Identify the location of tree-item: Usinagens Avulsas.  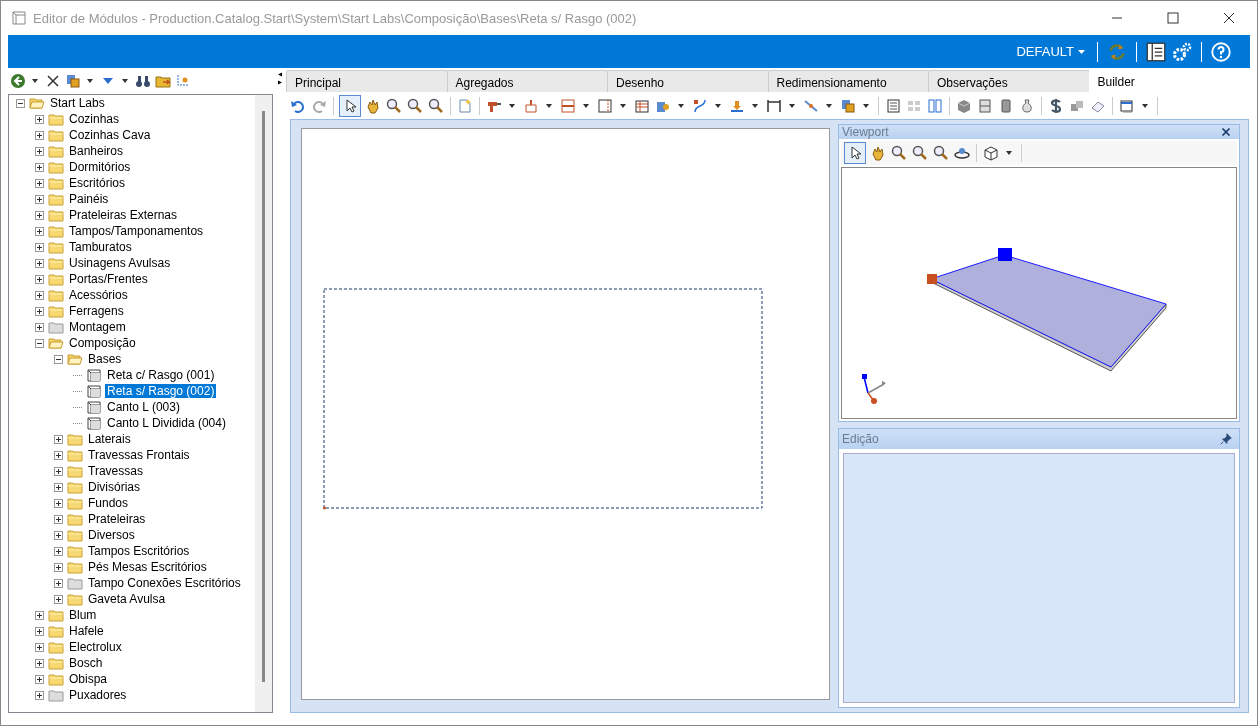
(120, 263).